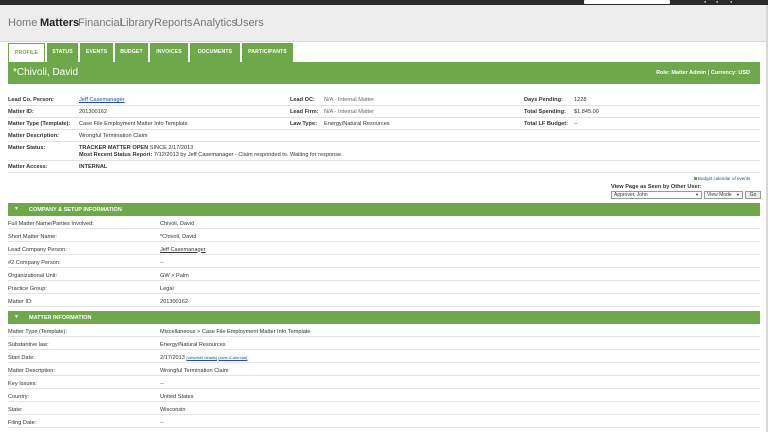 This screenshot has width=768, height=432. What do you see at coordinates (249, 23) in the screenshot?
I see `nav-users: Users` at bounding box center [249, 23].